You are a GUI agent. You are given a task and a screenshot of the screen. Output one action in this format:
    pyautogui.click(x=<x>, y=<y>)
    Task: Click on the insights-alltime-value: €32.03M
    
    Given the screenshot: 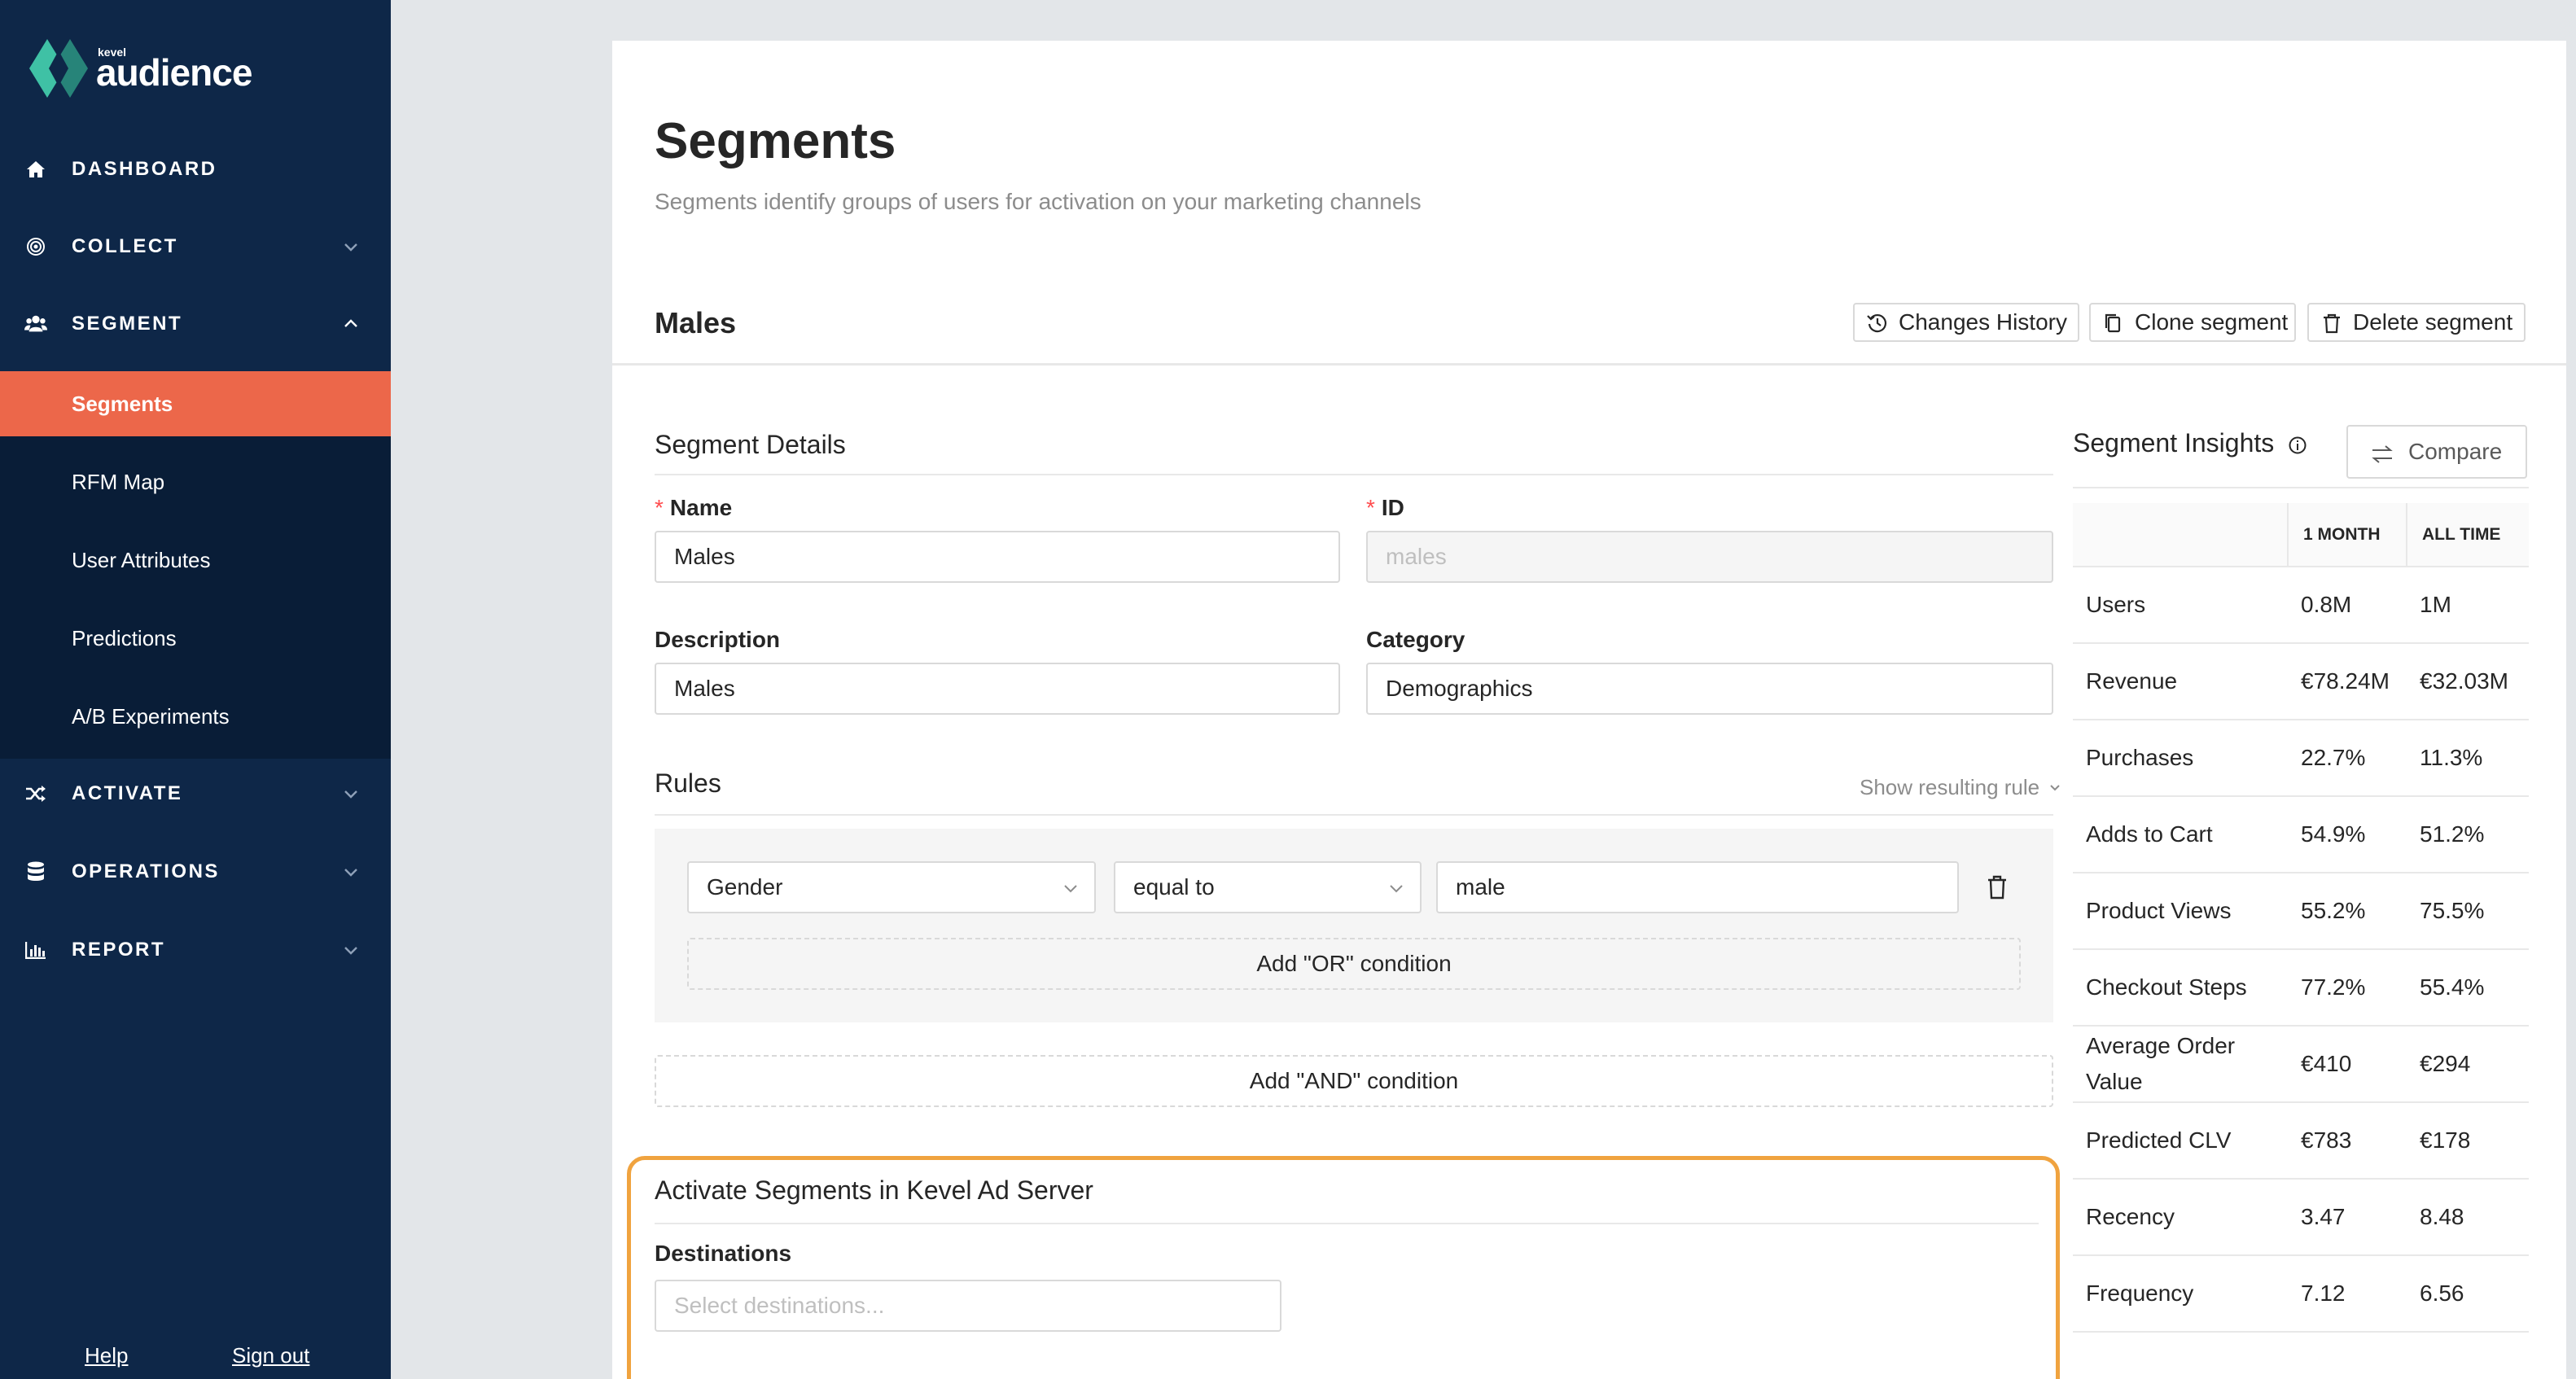 What is the action you would take?
    pyautogui.click(x=2468, y=681)
    